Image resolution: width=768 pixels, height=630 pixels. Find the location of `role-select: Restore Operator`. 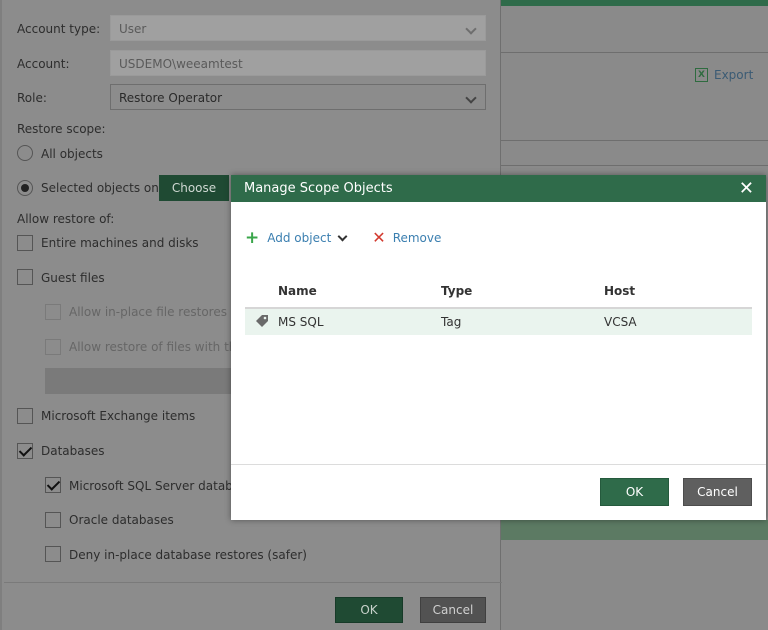

role-select: Restore Operator is located at coordinates (298, 97).